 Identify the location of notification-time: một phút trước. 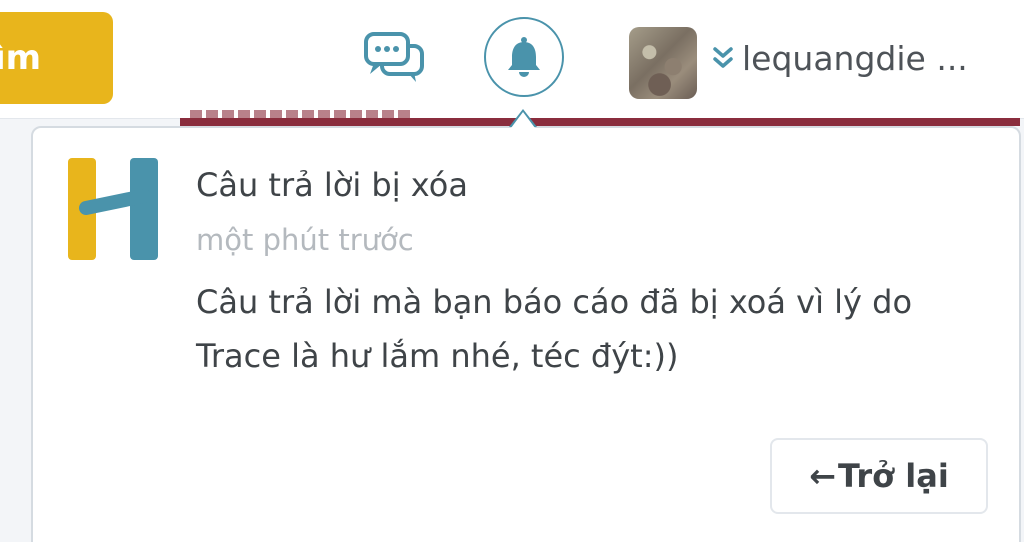
(305, 240).